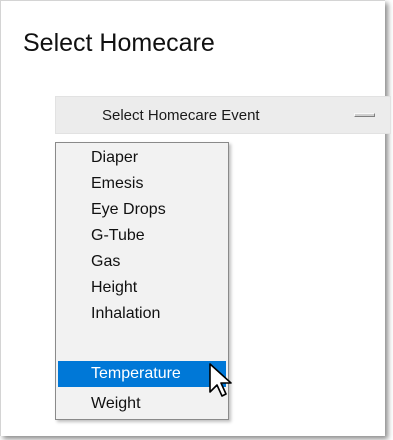  I want to click on dropdown-option-gas: Gas, so click(142, 262).